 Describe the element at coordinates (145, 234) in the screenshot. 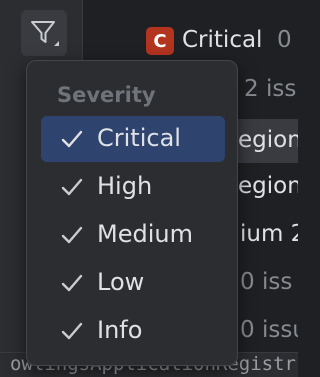

I see `menu-item-label: Medium` at that location.